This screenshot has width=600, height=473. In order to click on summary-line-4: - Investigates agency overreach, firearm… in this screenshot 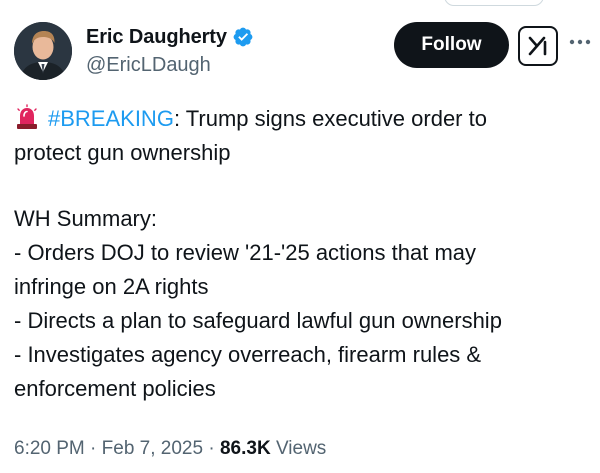, I will do `click(248, 354)`.